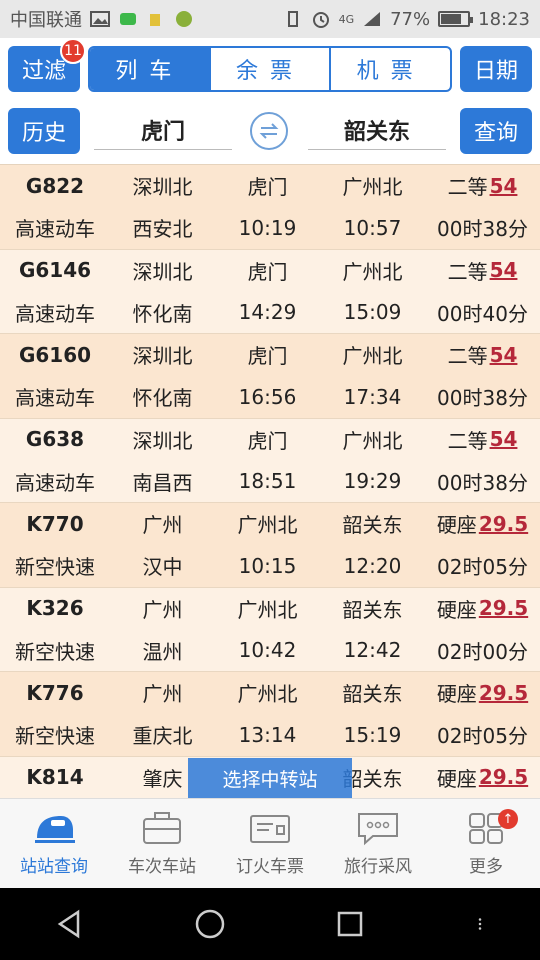 The width and height of the screenshot is (540, 960). Describe the element at coordinates (270, 545) in the screenshot. I see `train-row: K770 广州 广州北 韶关东 硬座 29.5 新空快速 汉中 10:15 12:20 02时05分` at that location.